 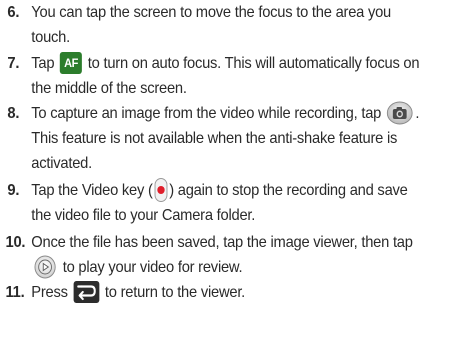 I want to click on step-text-after: to play your video for review., so click(x=150, y=267).